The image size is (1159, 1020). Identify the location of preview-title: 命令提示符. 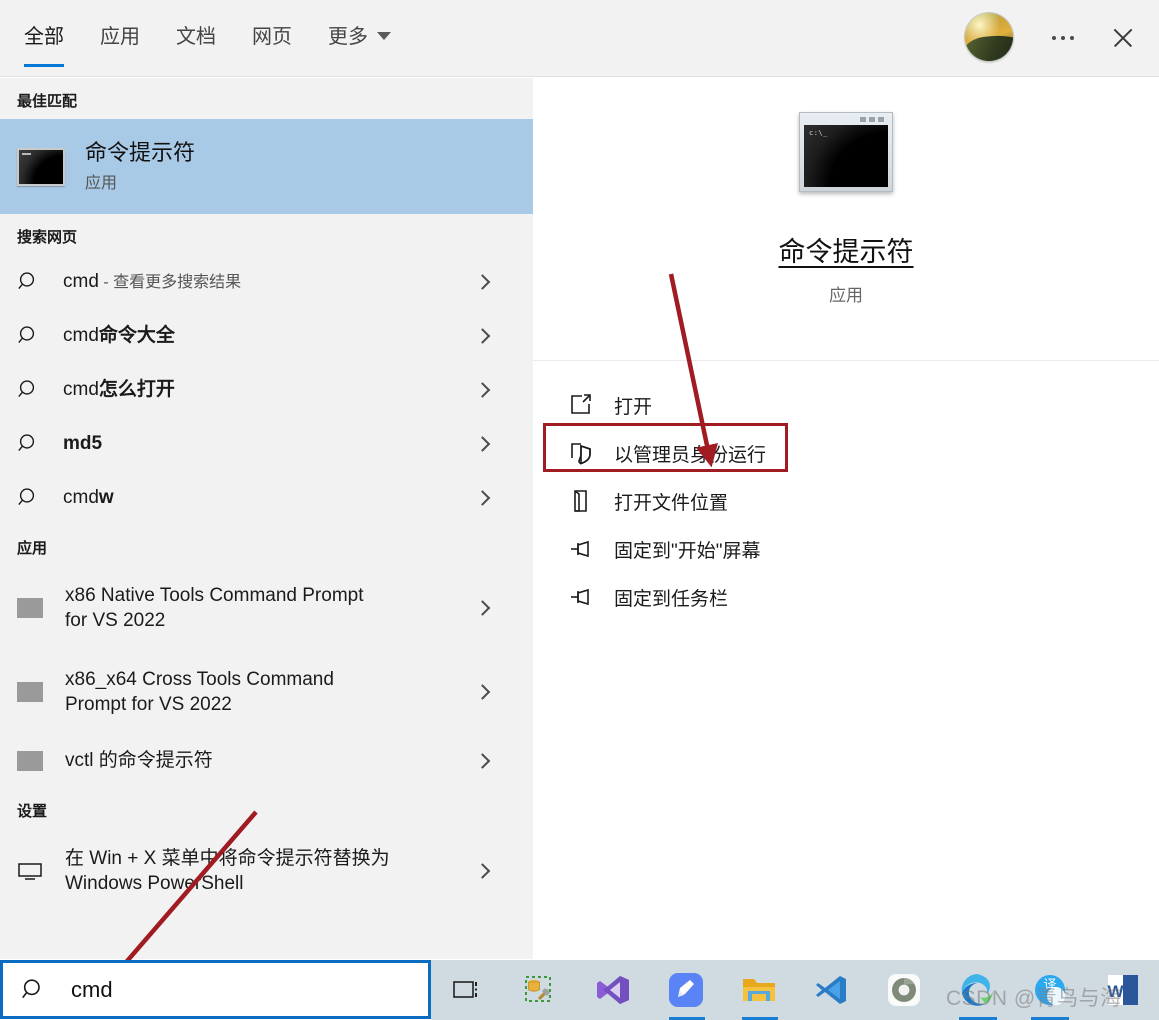
(846, 252).